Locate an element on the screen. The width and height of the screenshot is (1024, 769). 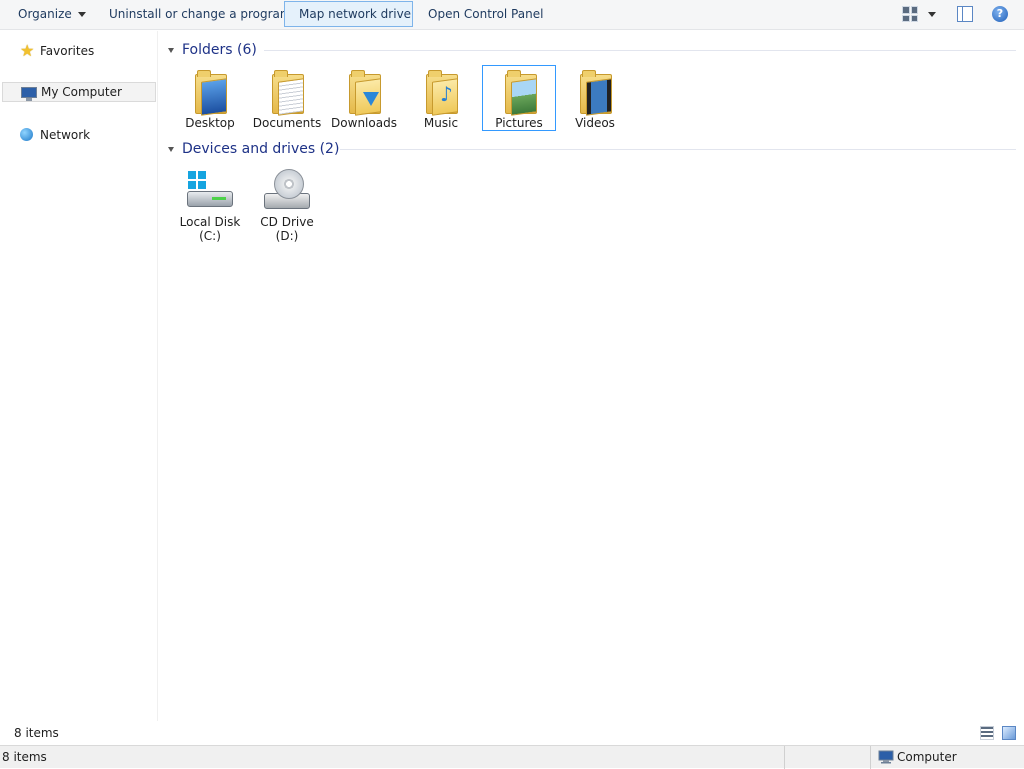
folder-label: Documents is located at coordinates (287, 123).